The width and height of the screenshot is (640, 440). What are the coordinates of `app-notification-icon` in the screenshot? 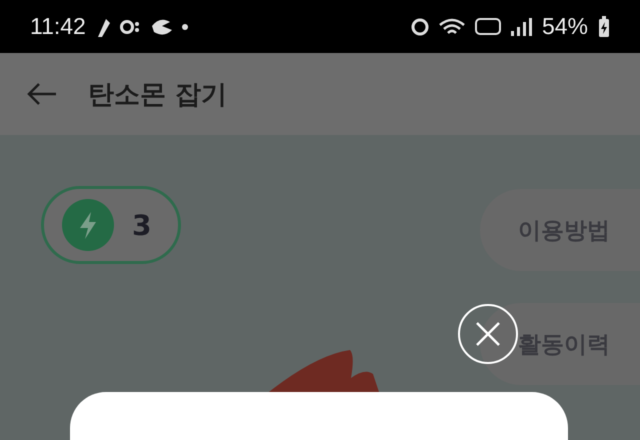 It's located at (130, 26).